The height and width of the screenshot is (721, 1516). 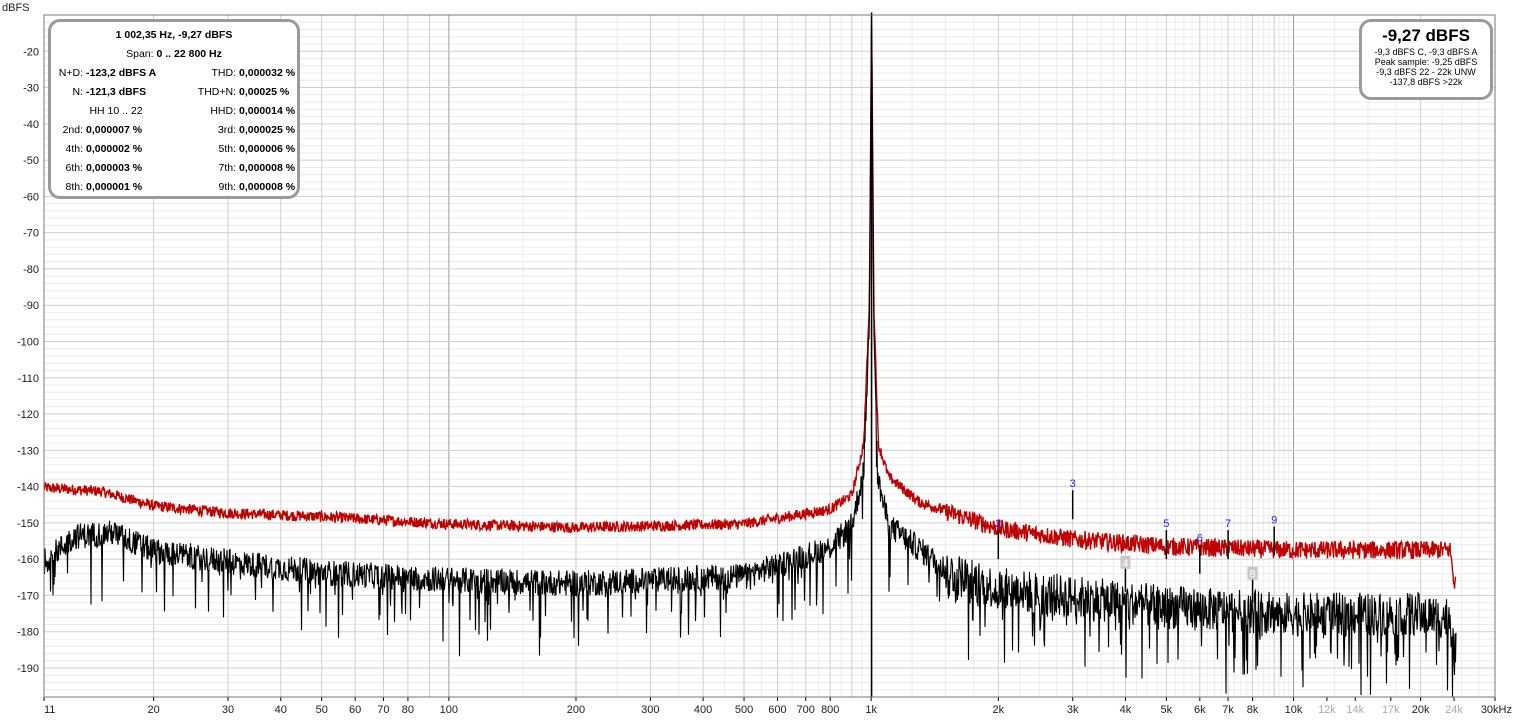 What do you see at coordinates (322, 710) in the screenshot?
I see `x-tick-label: 50` at bounding box center [322, 710].